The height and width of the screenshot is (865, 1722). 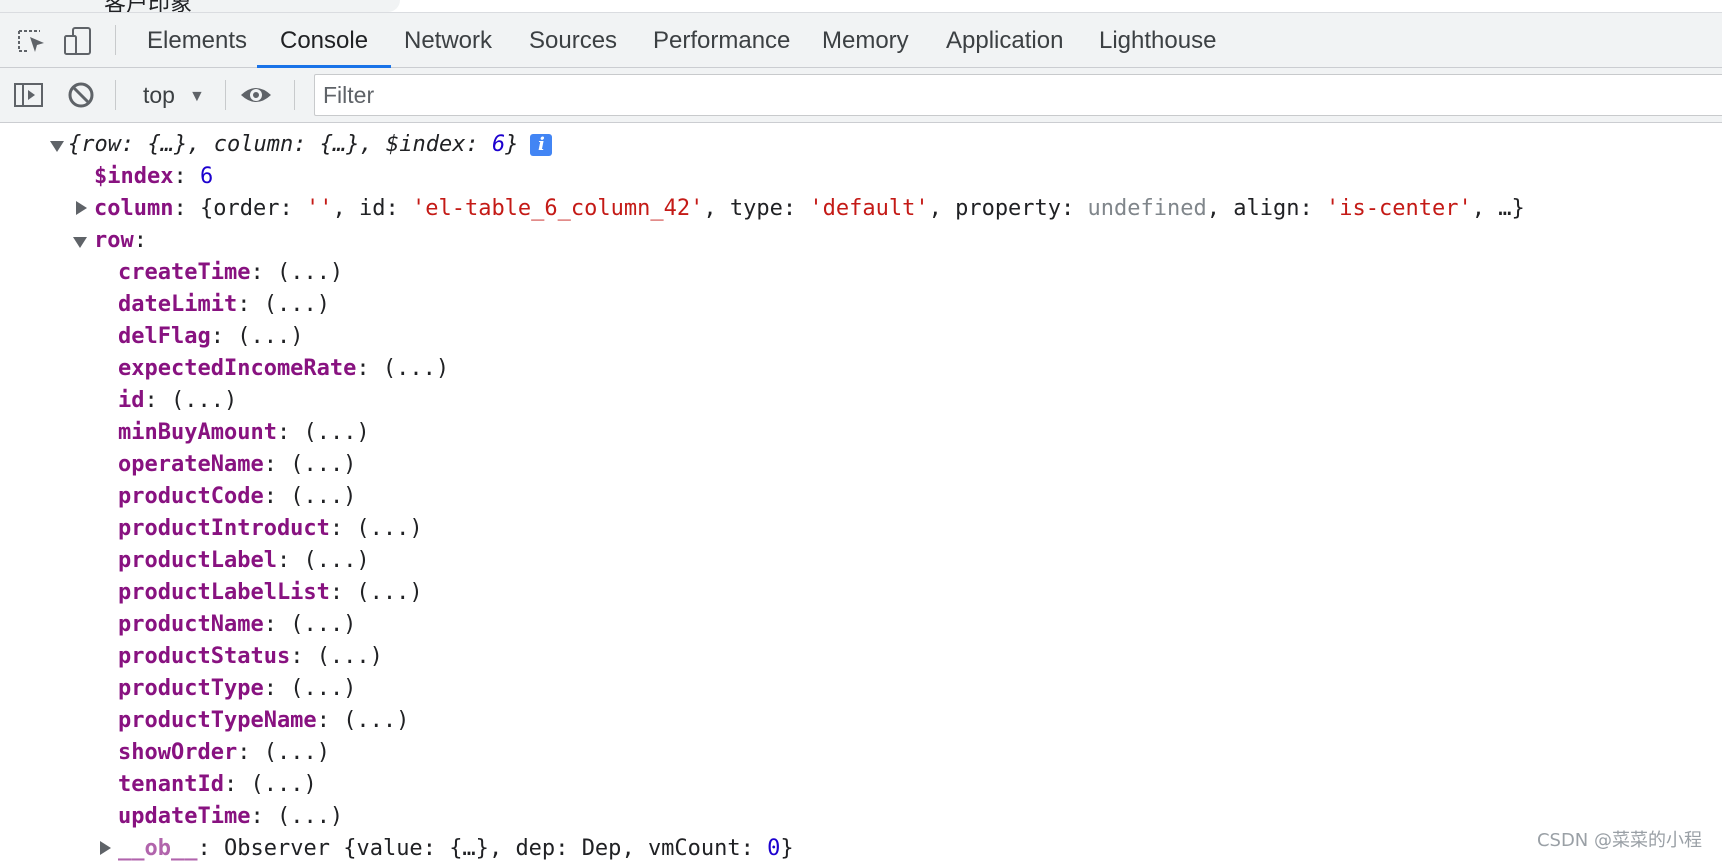 I want to click on row-property: tenantId: (...), so click(x=217, y=785).